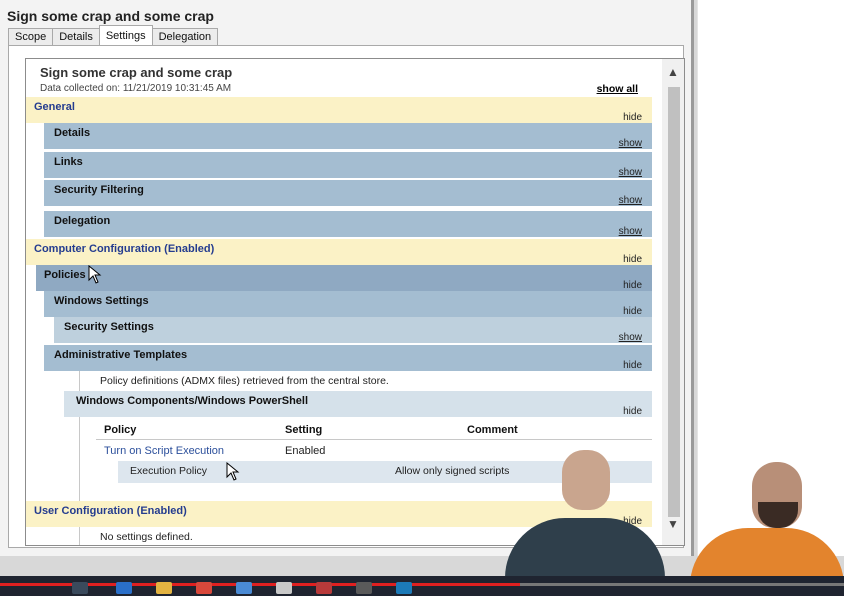 This screenshot has height=596, width=844. Describe the element at coordinates (82, 221) in the screenshot. I see `section-label: Delegation` at that location.